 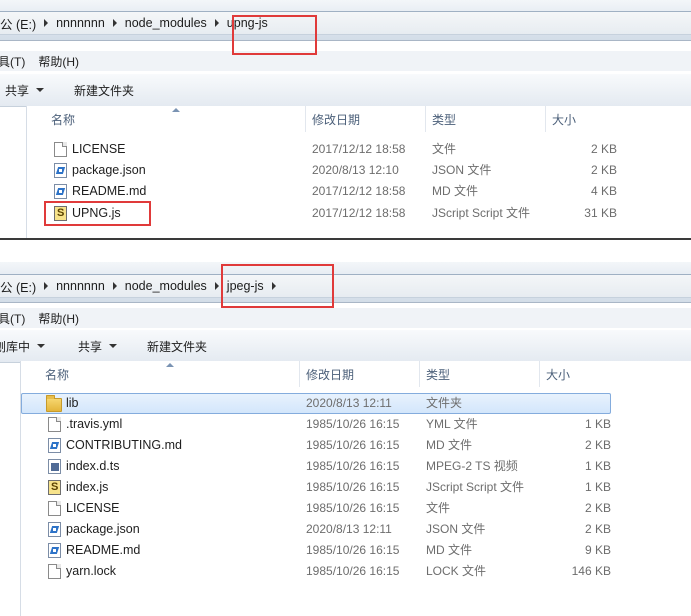 What do you see at coordinates (91, 571) in the screenshot?
I see `file-name: yarn.lock` at bounding box center [91, 571].